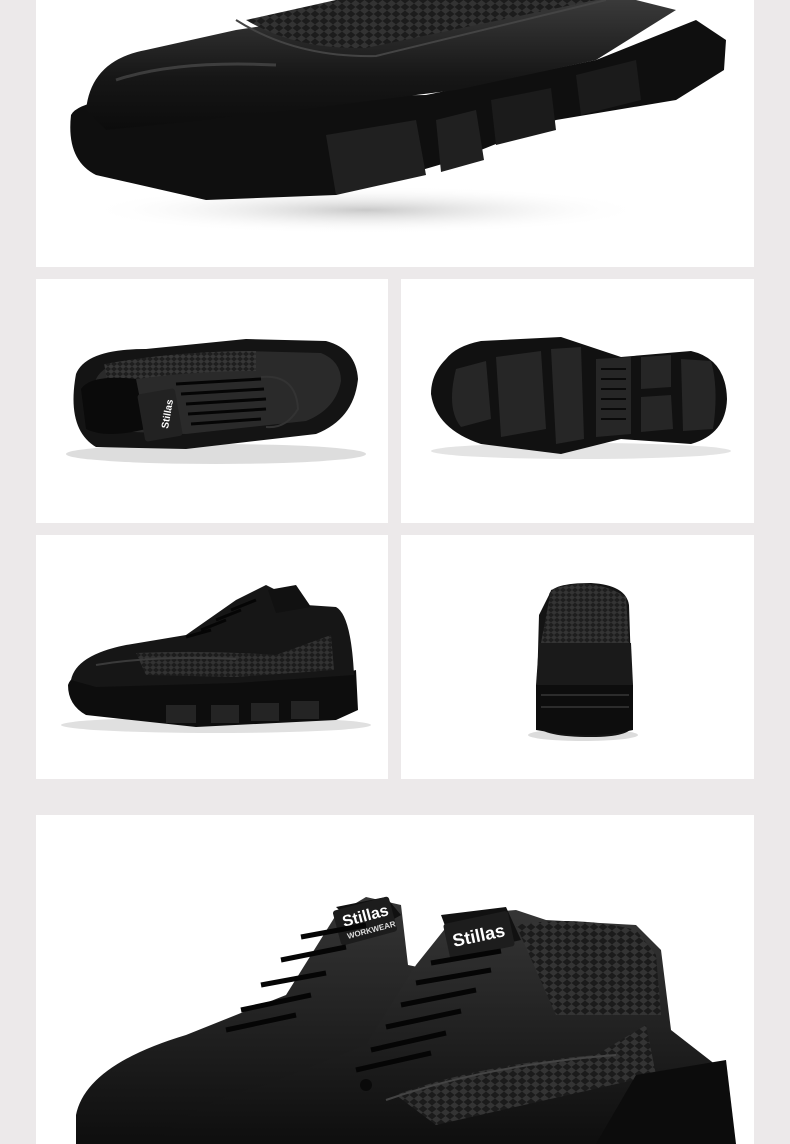 This screenshot has width=790, height=1144. I want to click on back-view-panel, so click(577, 657).